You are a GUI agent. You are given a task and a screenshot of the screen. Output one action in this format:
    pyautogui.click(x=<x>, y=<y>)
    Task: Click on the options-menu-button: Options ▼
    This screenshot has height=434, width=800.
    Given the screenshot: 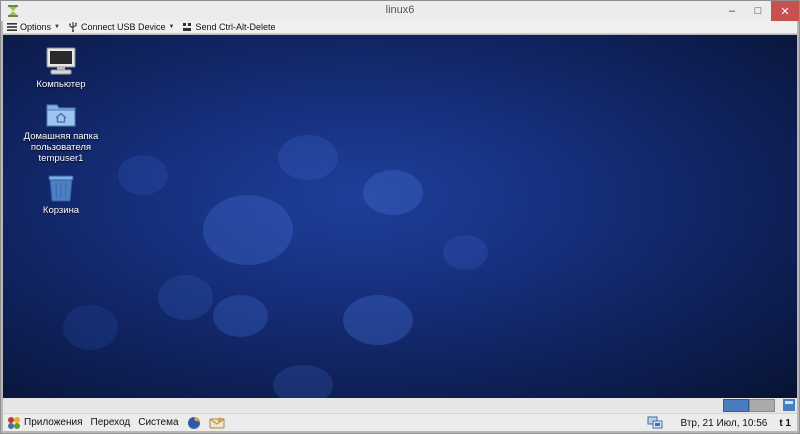 What is the action you would take?
    pyautogui.click(x=33, y=27)
    